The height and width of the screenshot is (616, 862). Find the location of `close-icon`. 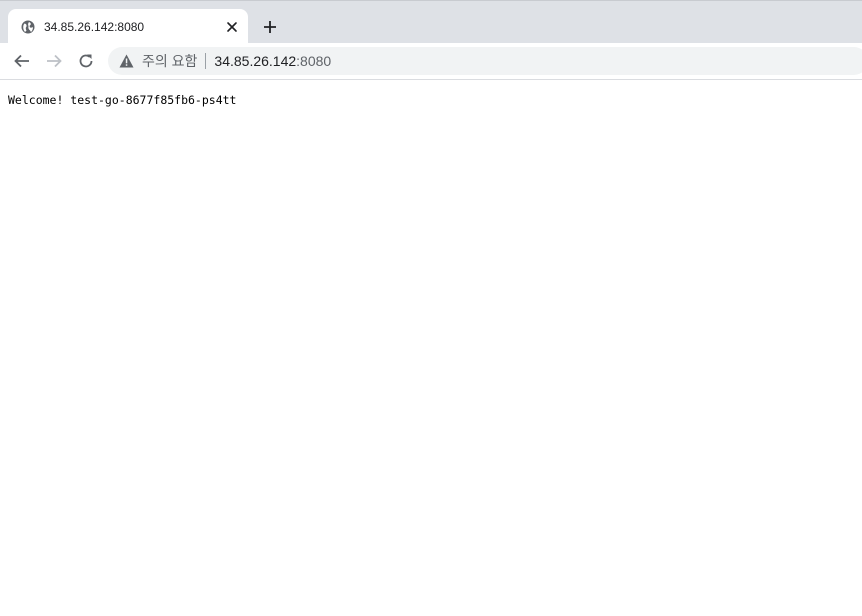

close-icon is located at coordinates (232, 27).